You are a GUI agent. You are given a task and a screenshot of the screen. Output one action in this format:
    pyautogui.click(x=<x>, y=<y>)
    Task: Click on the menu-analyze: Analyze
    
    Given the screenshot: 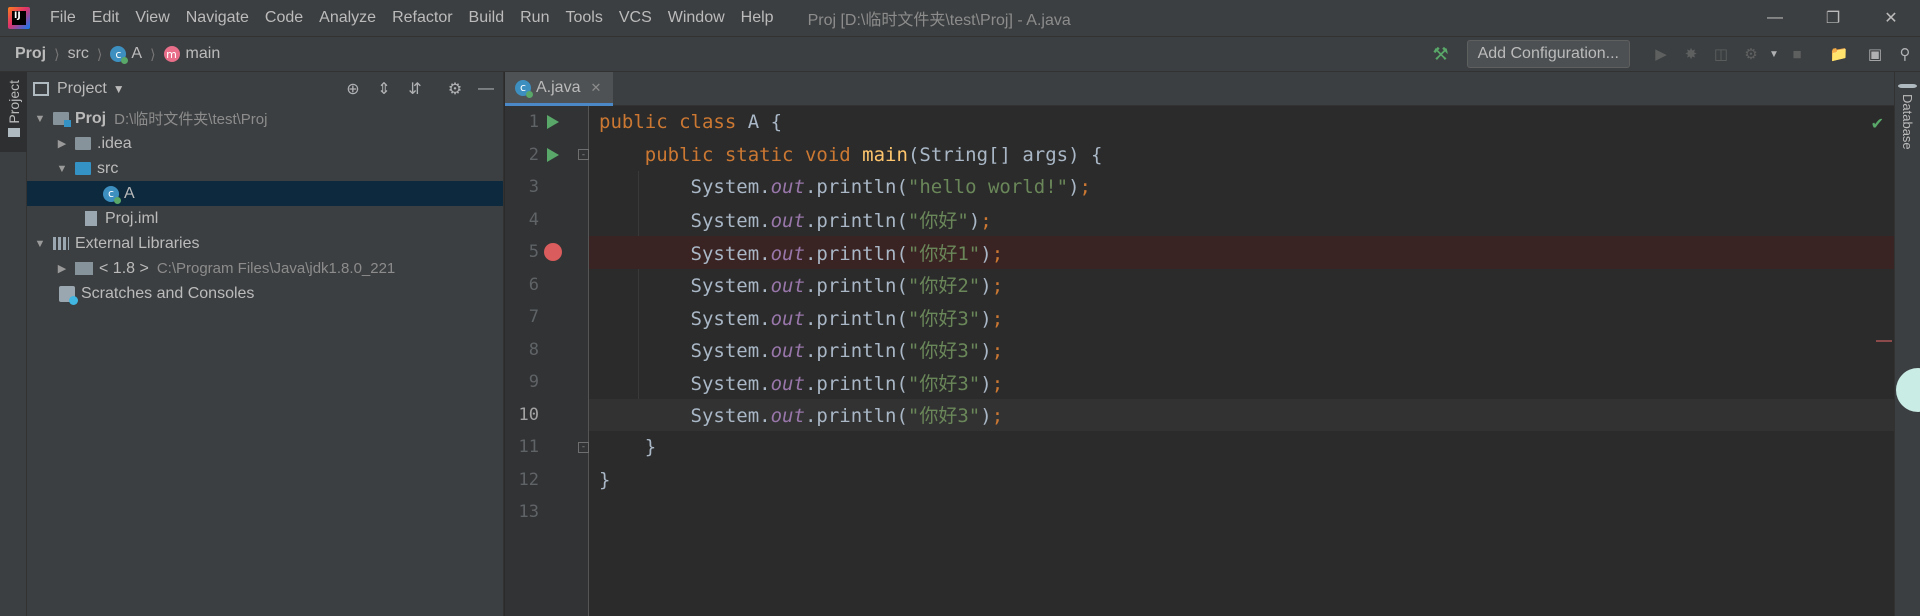 What is the action you would take?
    pyautogui.click(x=347, y=18)
    